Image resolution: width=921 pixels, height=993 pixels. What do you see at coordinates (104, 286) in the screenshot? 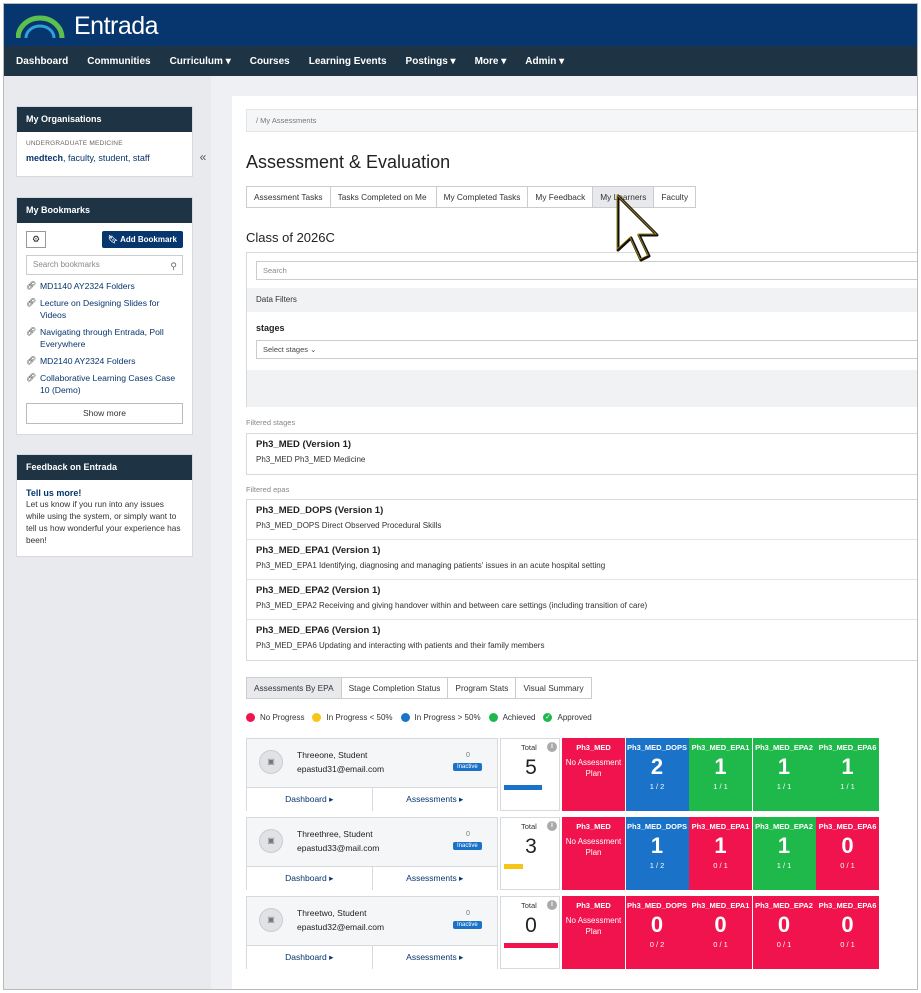
I see `bookmark-item: 🔗︎ MD1140 AY2324 Folders` at bounding box center [104, 286].